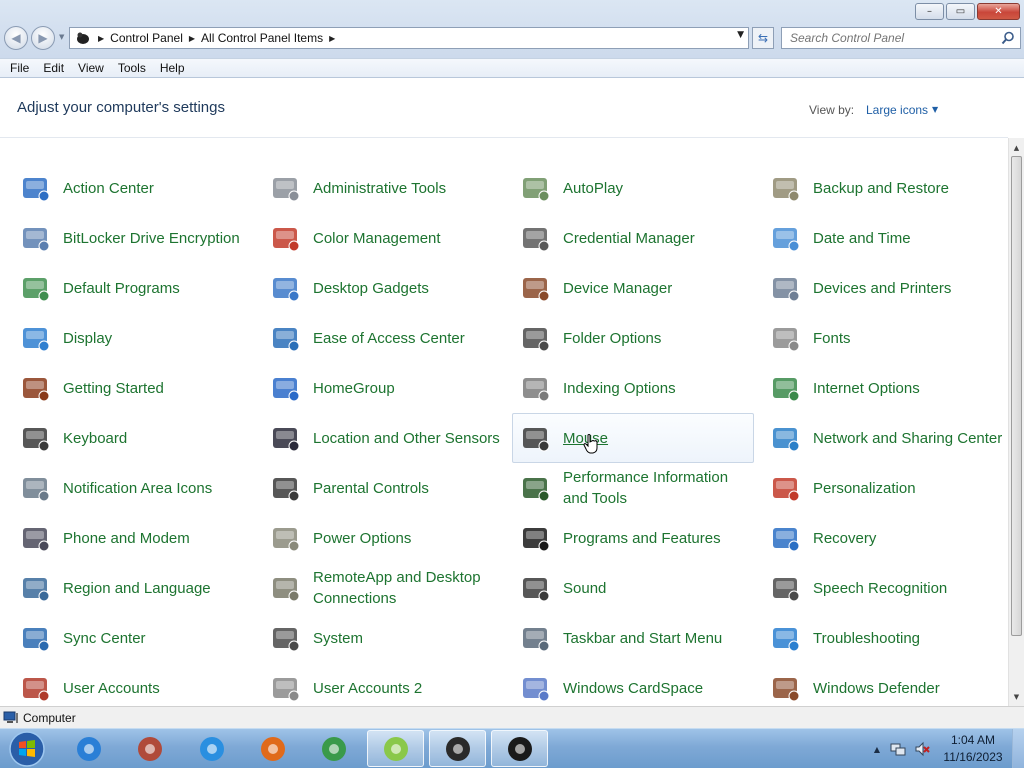 Image resolution: width=1024 pixels, height=768 pixels. Describe the element at coordinates (383, 388) in the screenshot. I see `control-panel-item: HomeGroup` at that location.